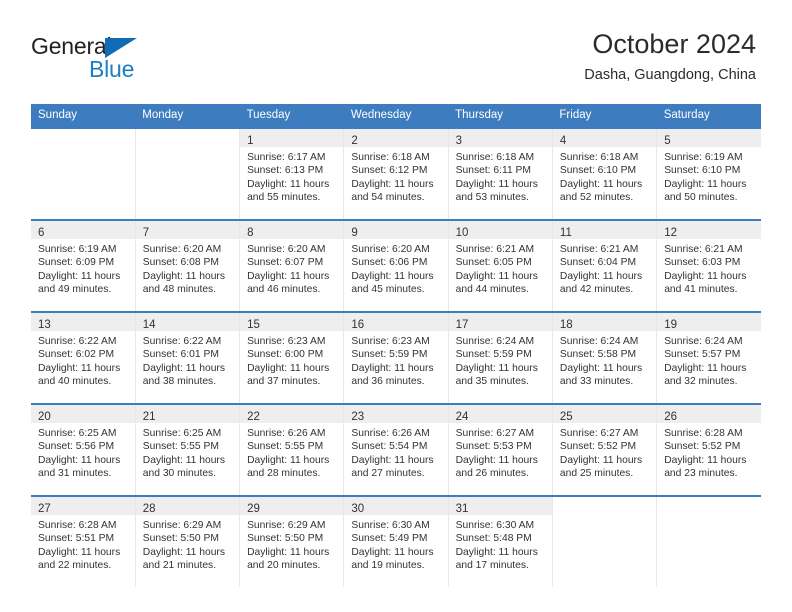 The height and width of the screenshot is (612, 792). Describe the element at coordinates (701, 382) in the screenshot. I see `daylight-duration-line2: and 32 minutes.` at that location.